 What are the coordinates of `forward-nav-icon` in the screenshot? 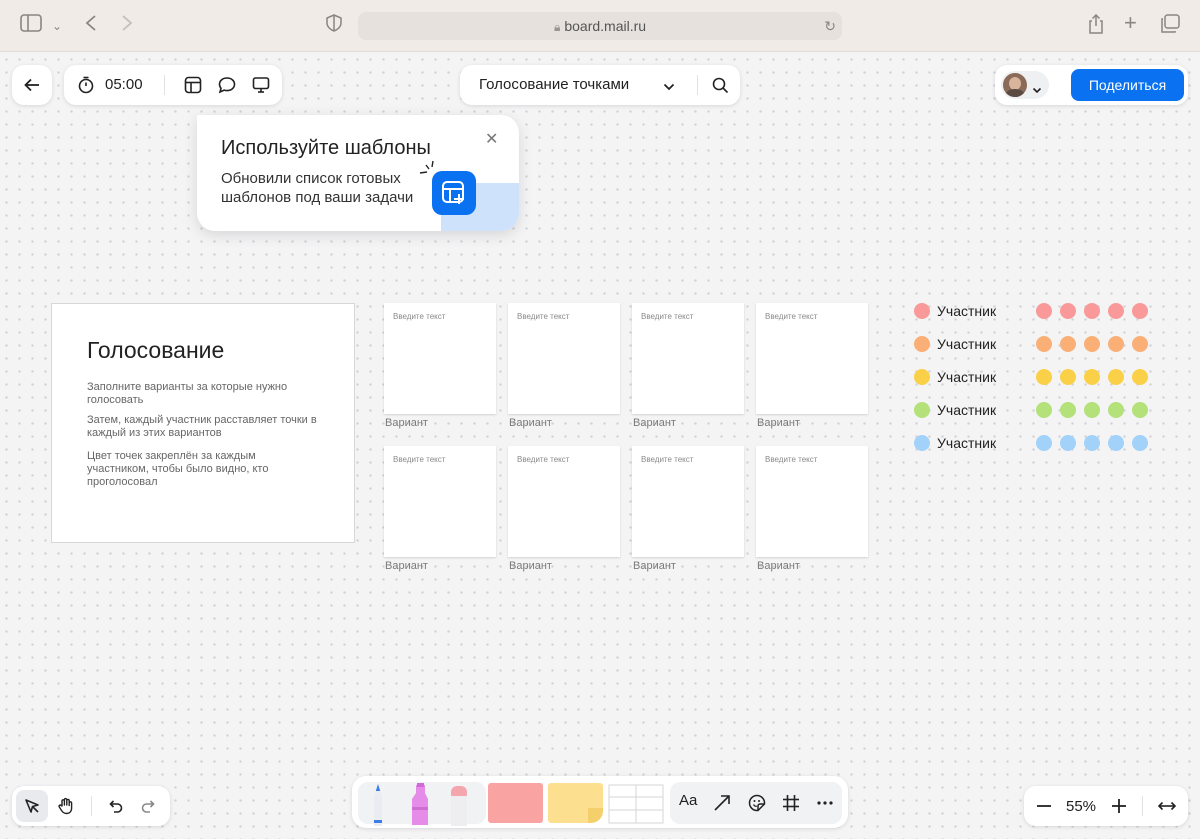 It's located at (127, 26).